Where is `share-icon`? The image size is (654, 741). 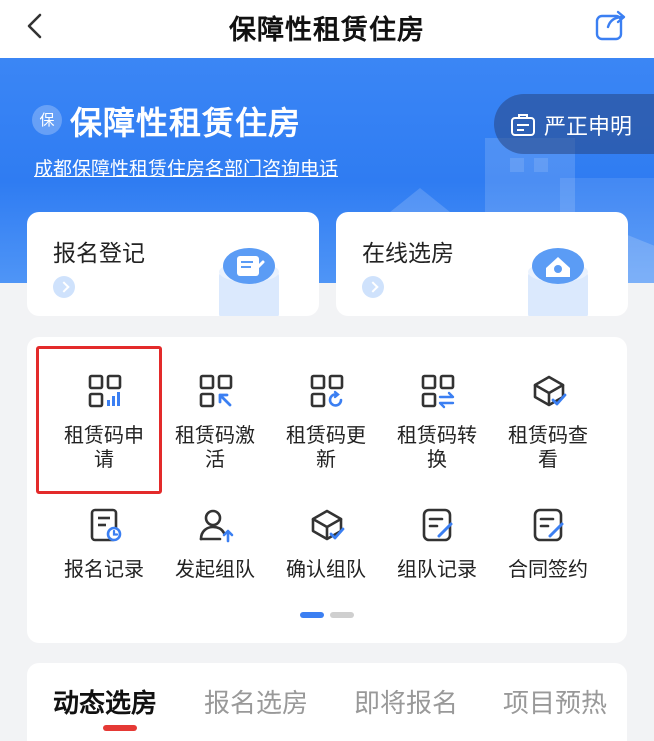 share-icon is located at coordinates (611, 25).